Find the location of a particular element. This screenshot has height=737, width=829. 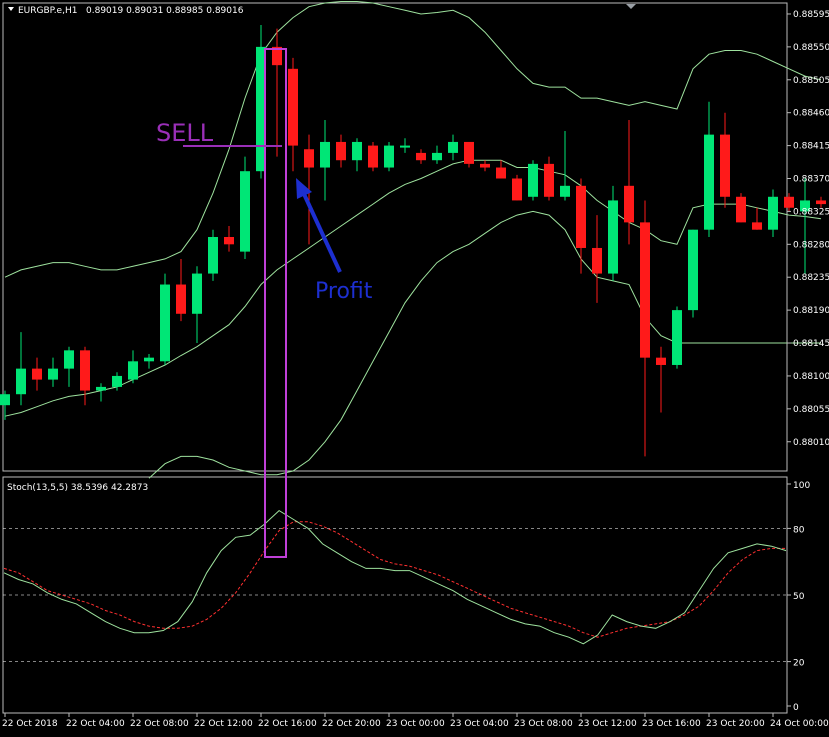

price-tick-label: 0.88235 is located at coordinates (811, 278).